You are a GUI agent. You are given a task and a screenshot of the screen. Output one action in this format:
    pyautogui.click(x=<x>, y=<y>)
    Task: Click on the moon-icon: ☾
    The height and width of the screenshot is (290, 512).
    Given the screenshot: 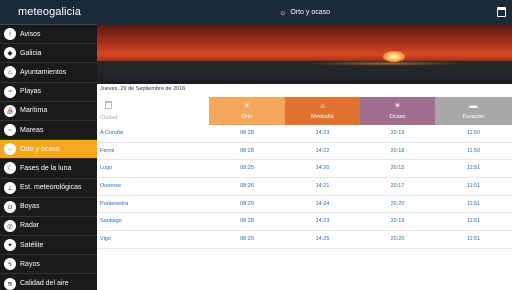 What is the action you would take?
    pyautogui.click(x=10, y=168)
    